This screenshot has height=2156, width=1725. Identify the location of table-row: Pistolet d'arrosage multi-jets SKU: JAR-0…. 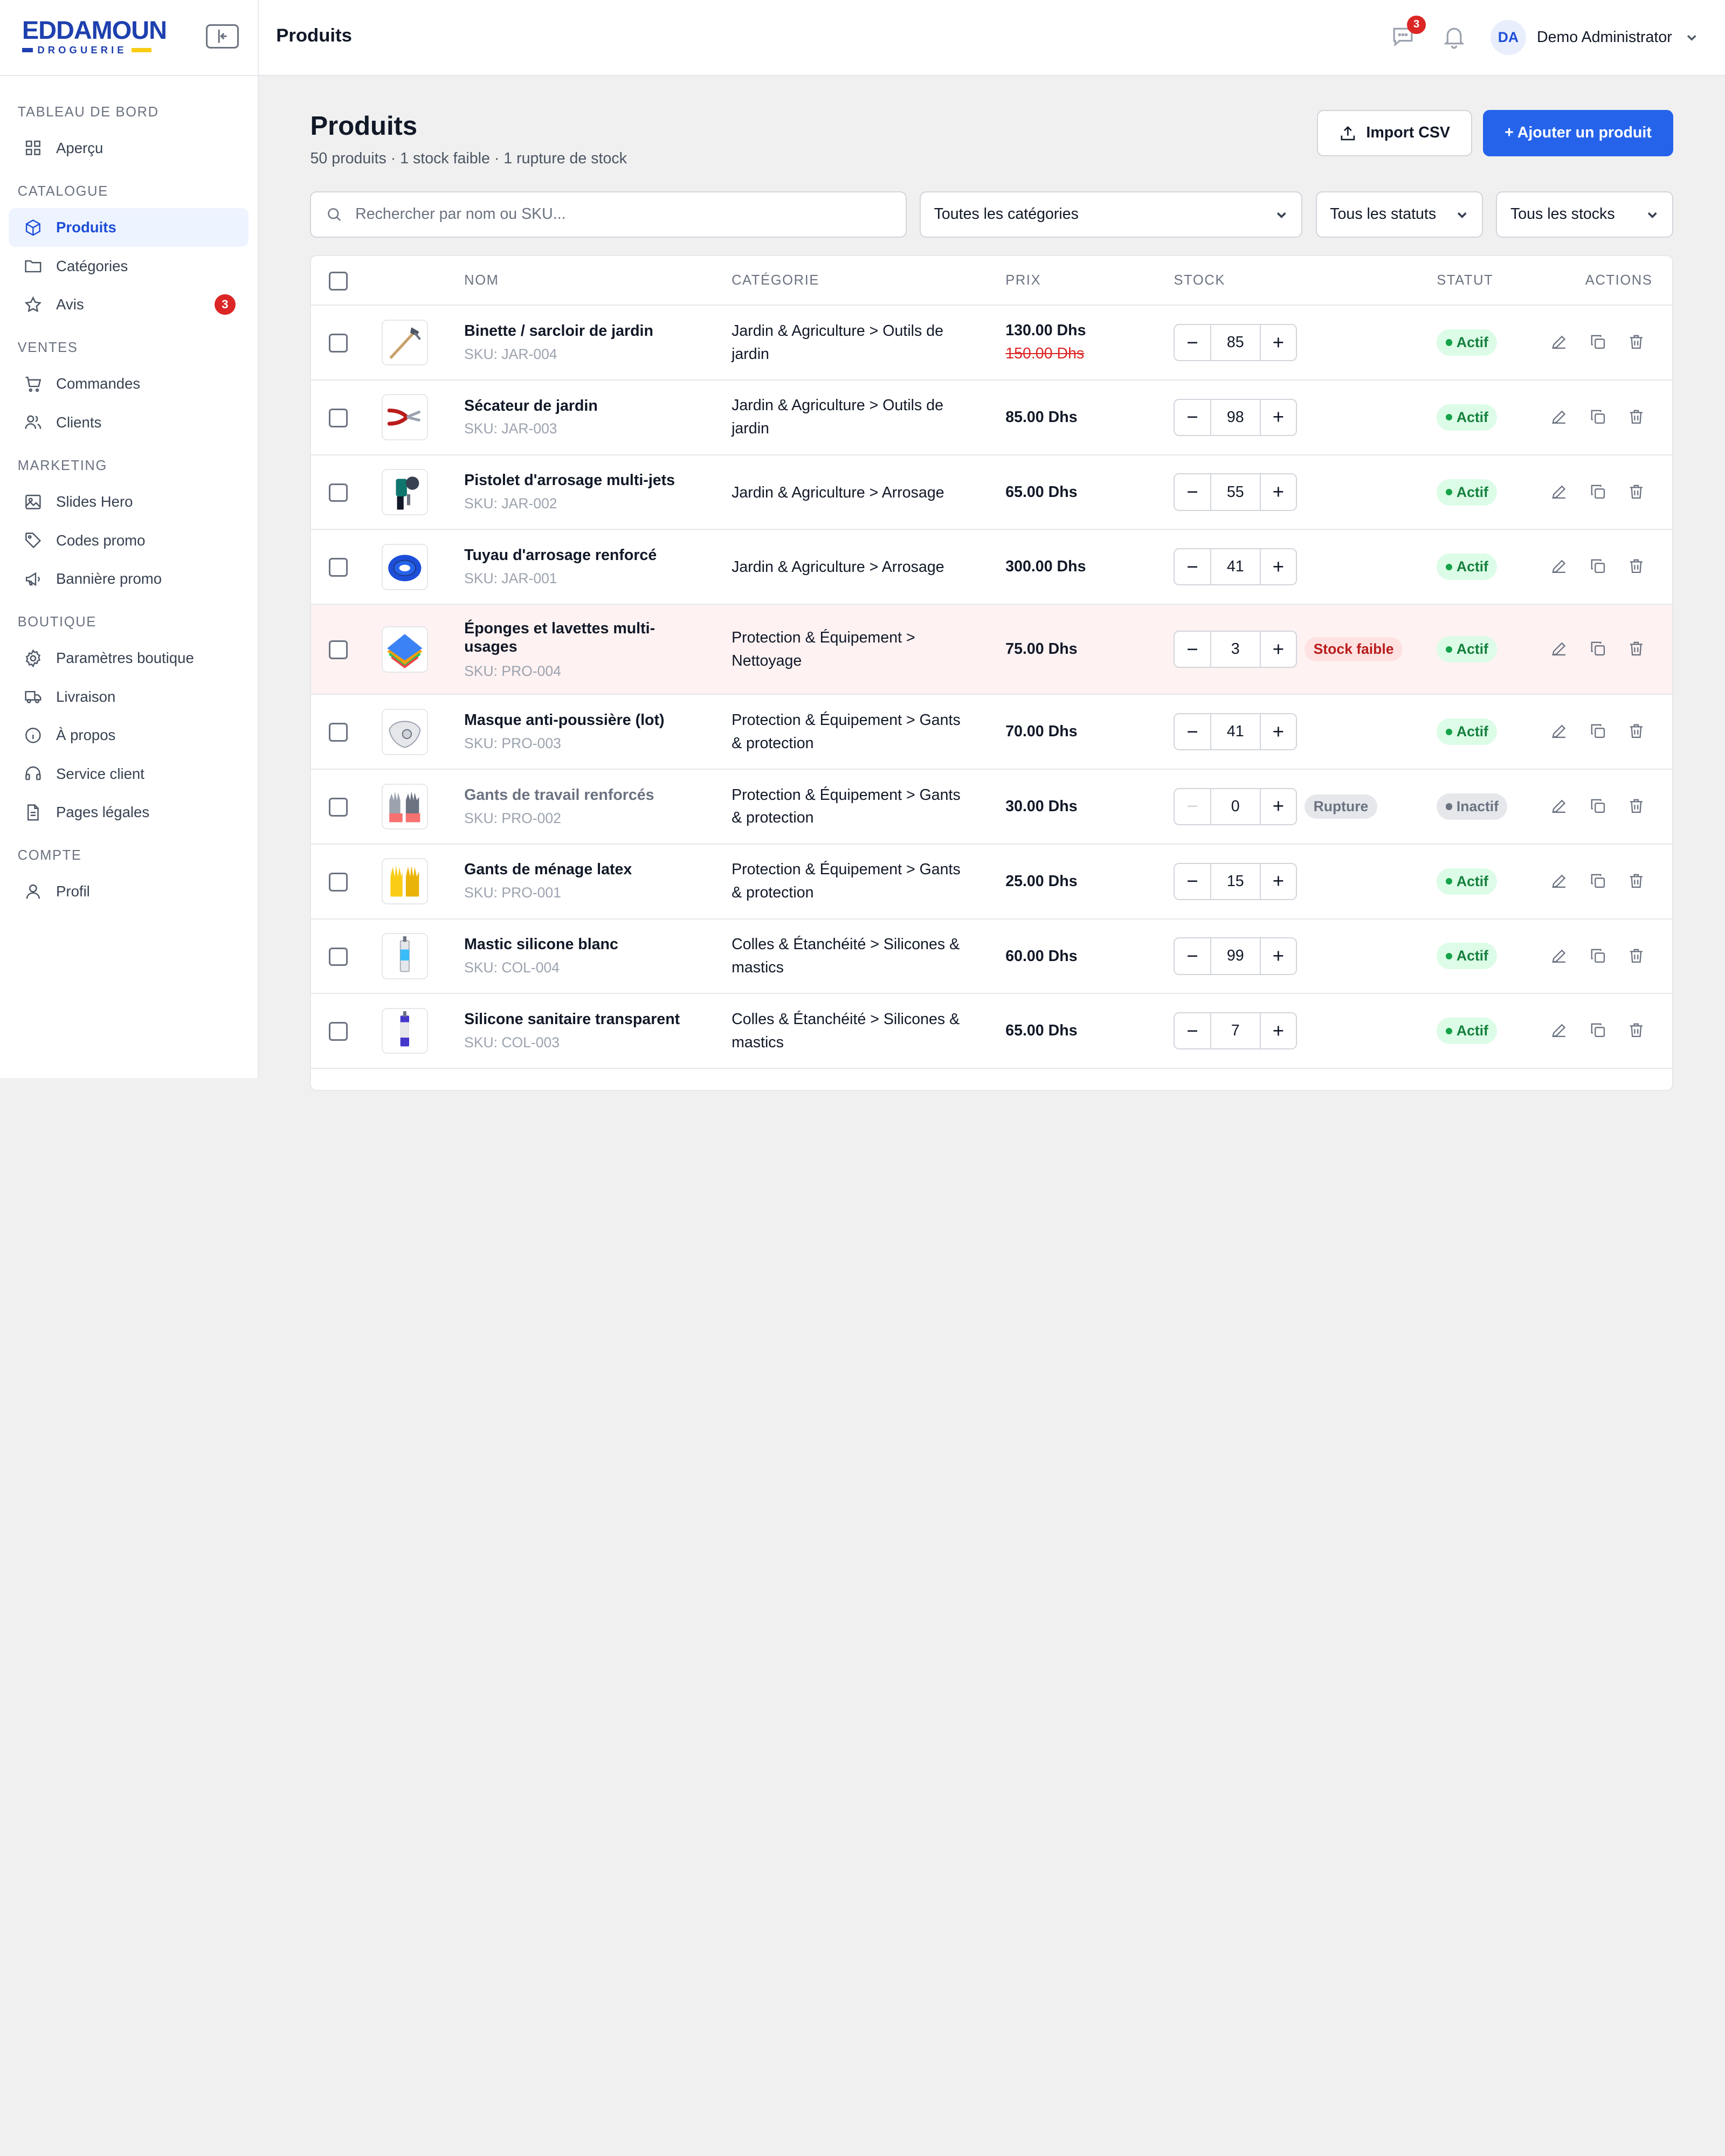
(992, 492).